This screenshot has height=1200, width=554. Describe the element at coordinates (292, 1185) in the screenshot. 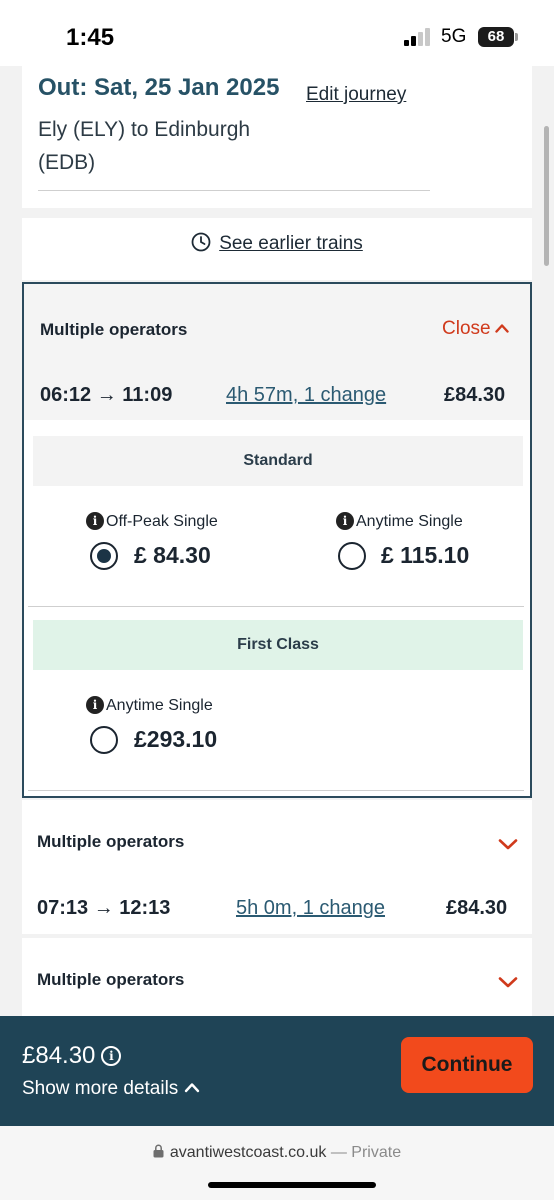

I see `home-indicator` at that location.